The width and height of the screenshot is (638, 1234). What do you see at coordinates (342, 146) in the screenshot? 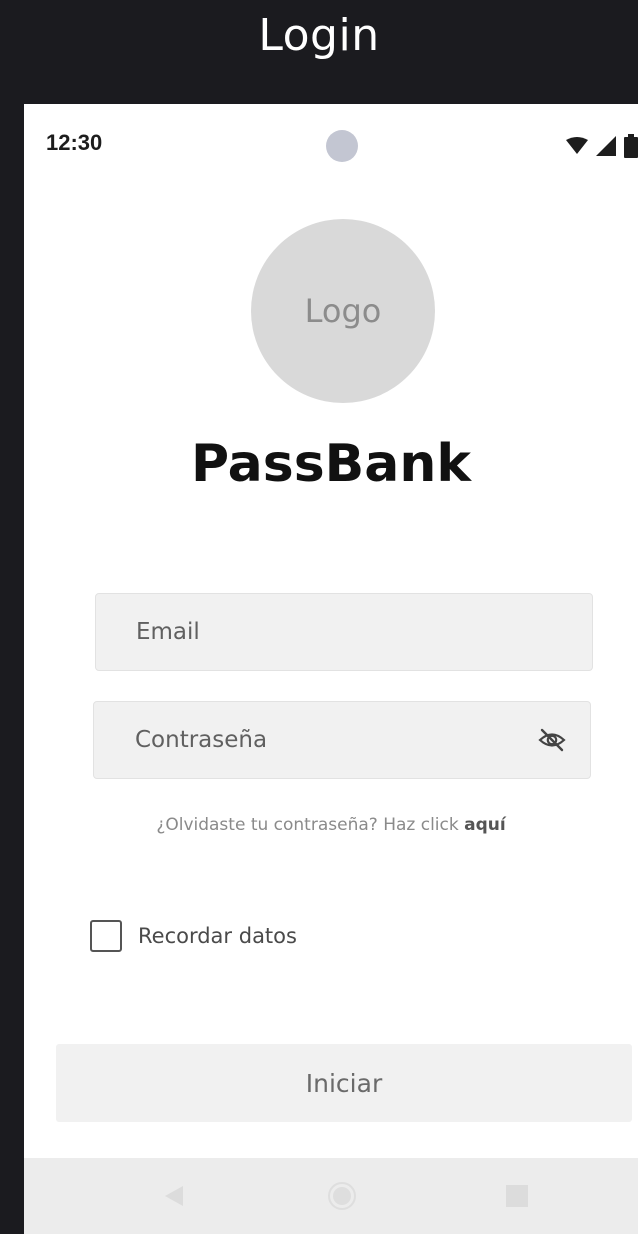
I see `camera-dot-icon` at bounding box center [342, 146].